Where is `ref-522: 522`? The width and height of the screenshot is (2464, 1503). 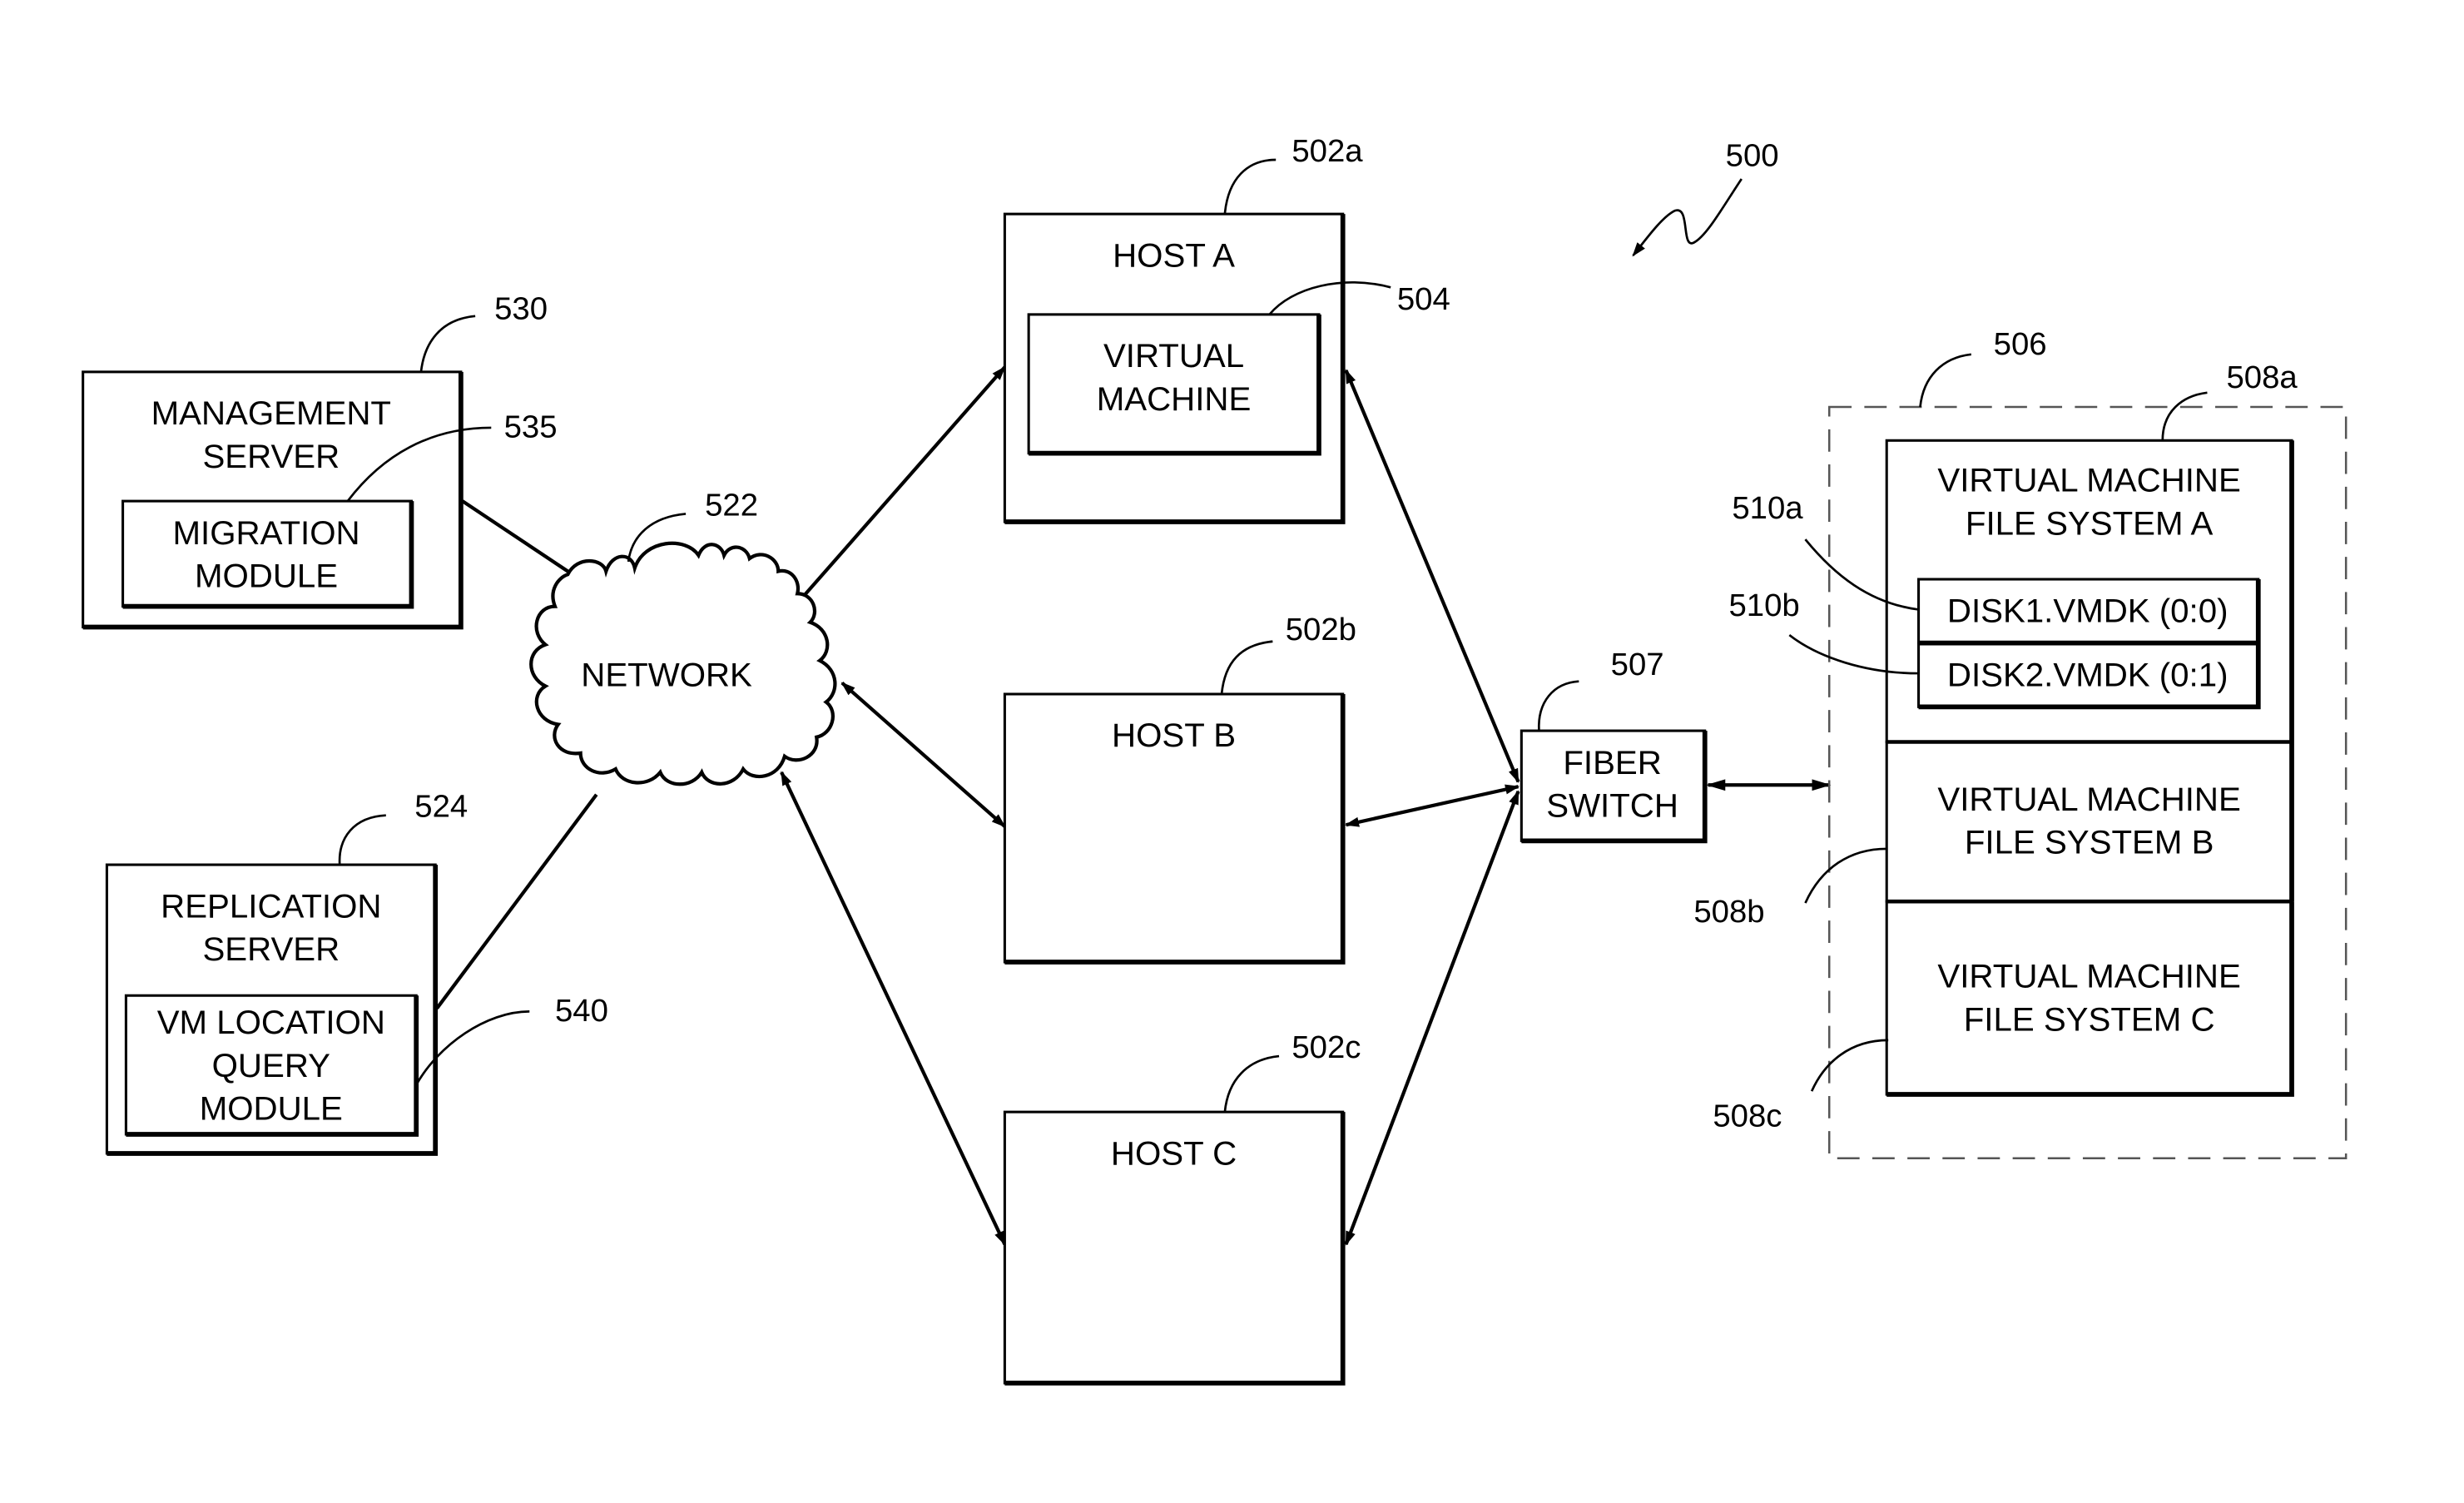 ref-522: 522 is located at coordinates (731, 505).